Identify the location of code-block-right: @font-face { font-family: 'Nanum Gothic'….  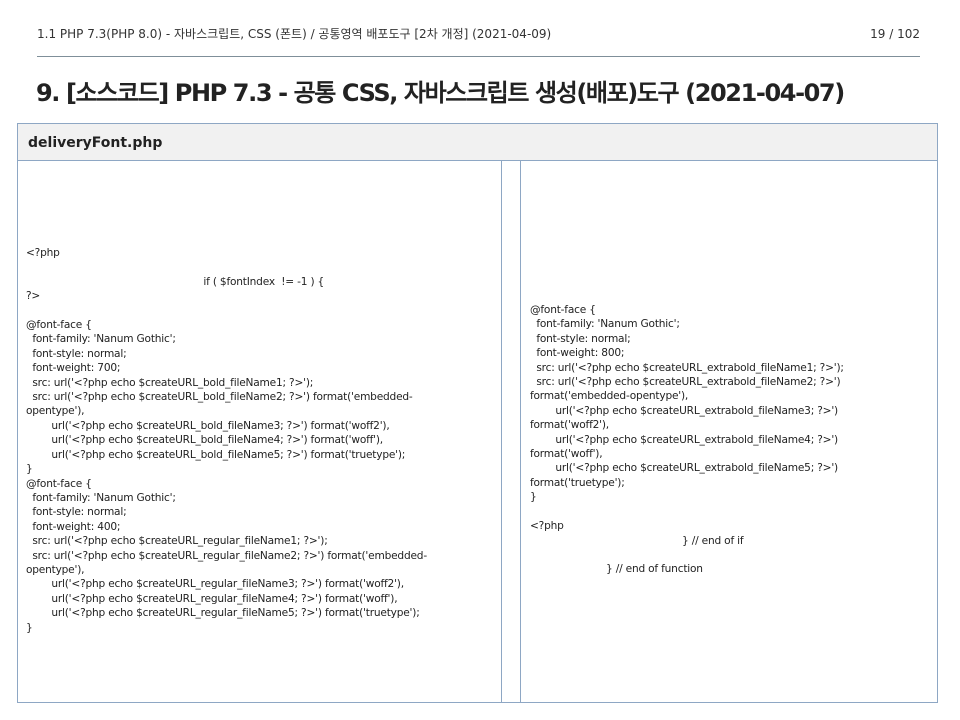
(687, 440).